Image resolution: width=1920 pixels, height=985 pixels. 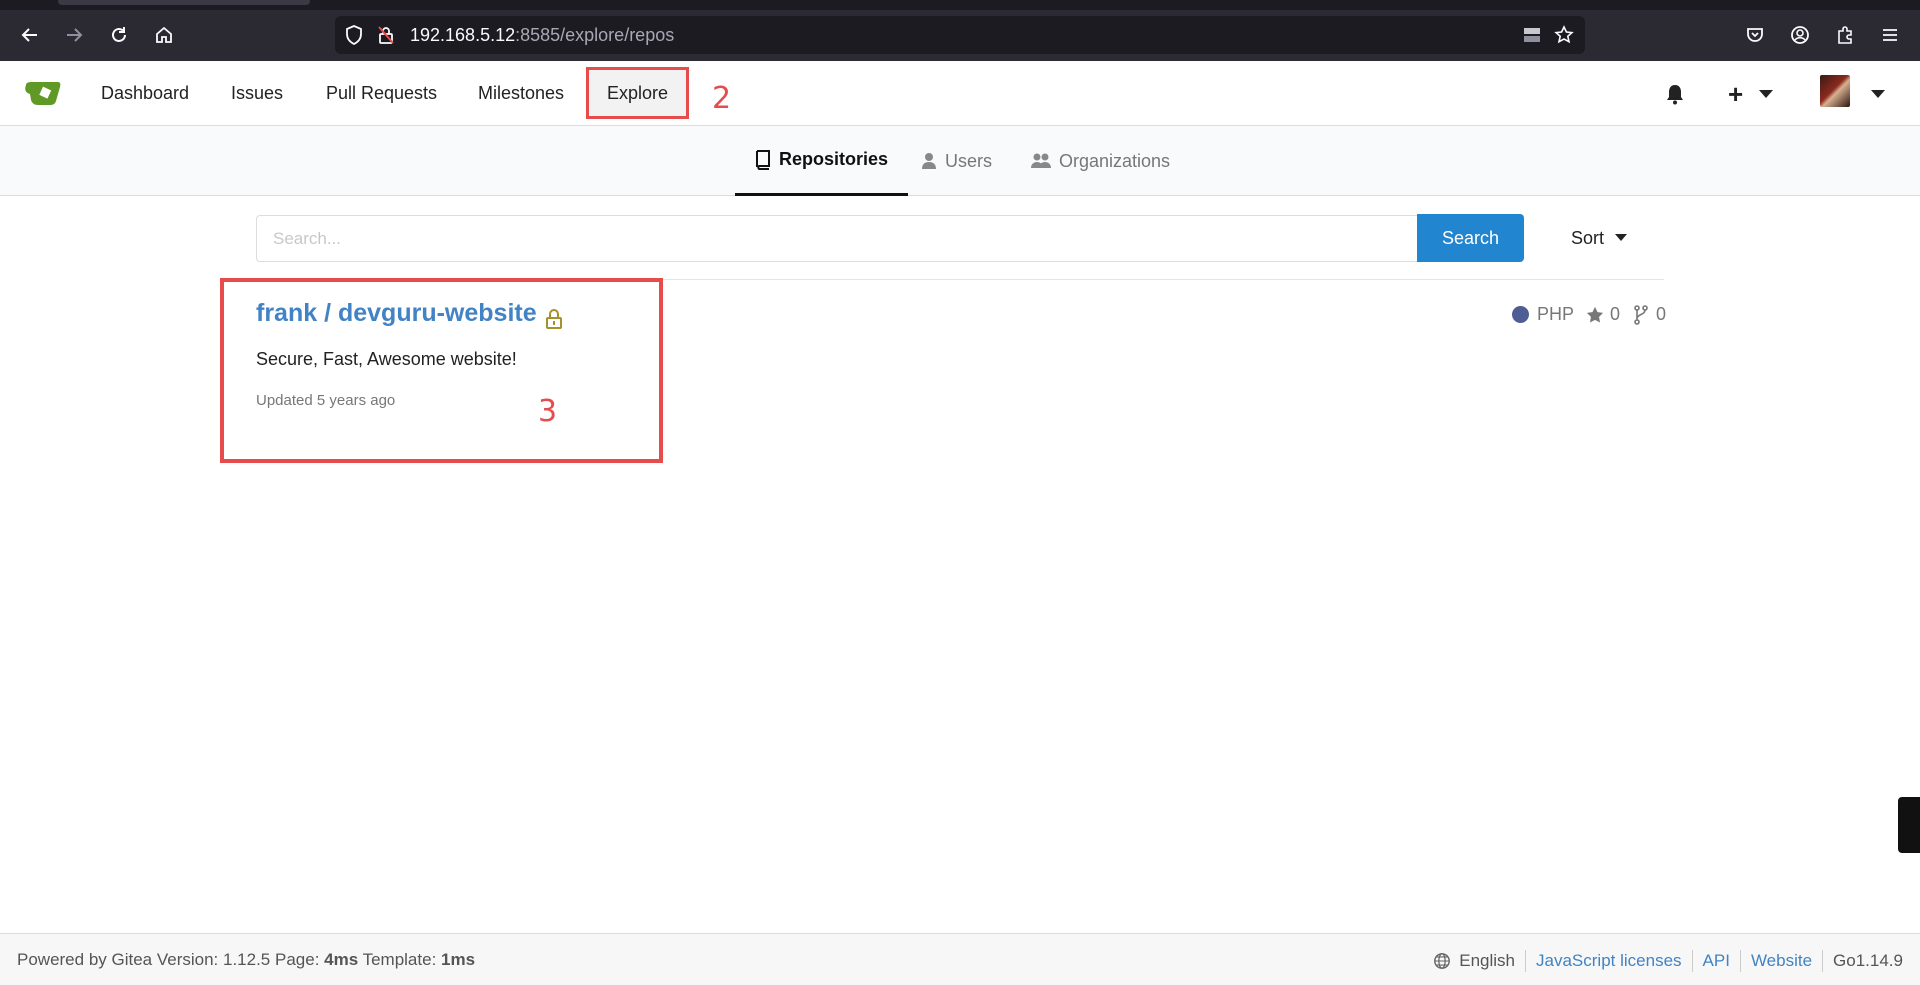 What do you see at coordinates (1755, 35) in the screenshot?
I see `pocket-icon` at bounding box center [1755, 35].